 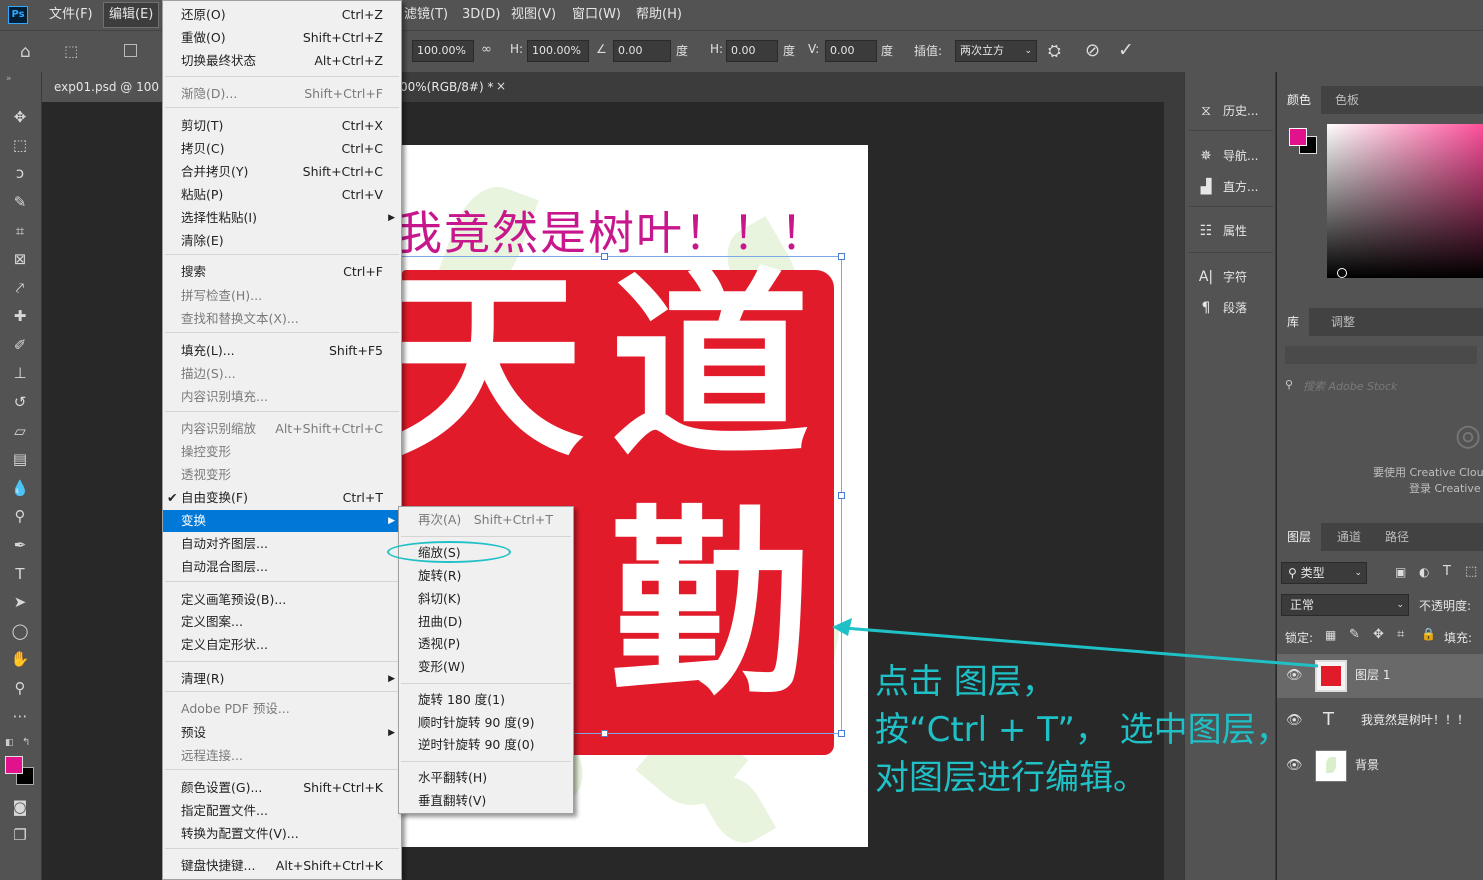 What do you see at coordinates (596, 15) in the screenshot?
I see `menu-window: 窗口(W)` at bounding box center [596, 15].